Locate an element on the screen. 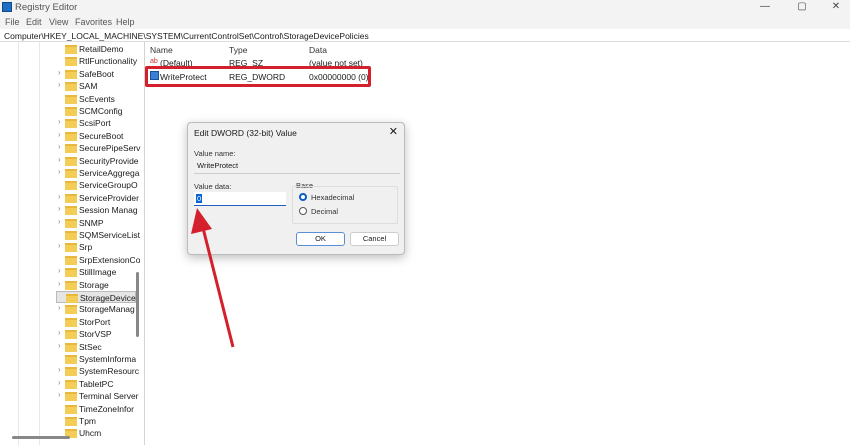  close-button: ✕ is located at coordinates (836, 6).